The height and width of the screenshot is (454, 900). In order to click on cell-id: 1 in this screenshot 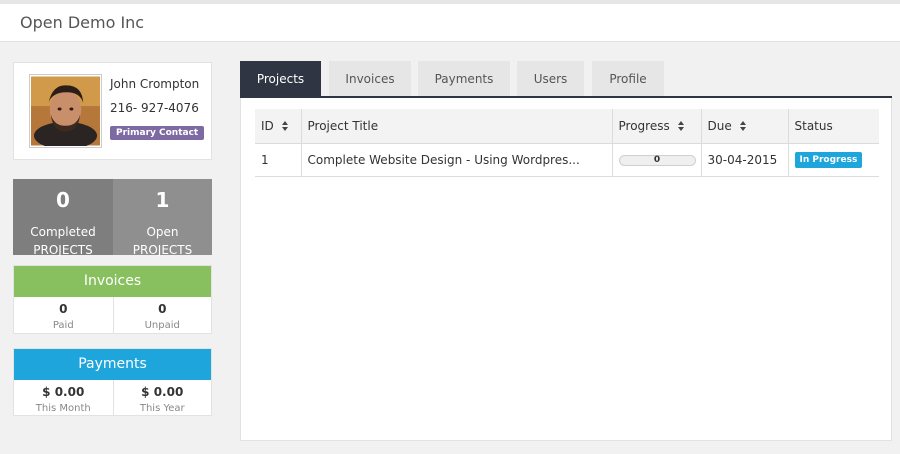, I will do `click(278, 160)`.